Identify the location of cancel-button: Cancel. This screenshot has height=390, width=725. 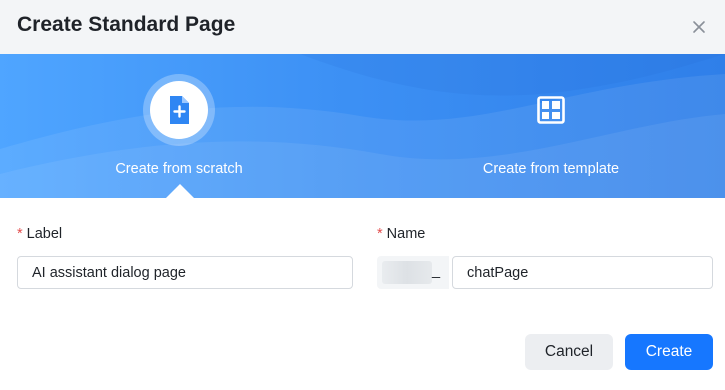
(569, 352).